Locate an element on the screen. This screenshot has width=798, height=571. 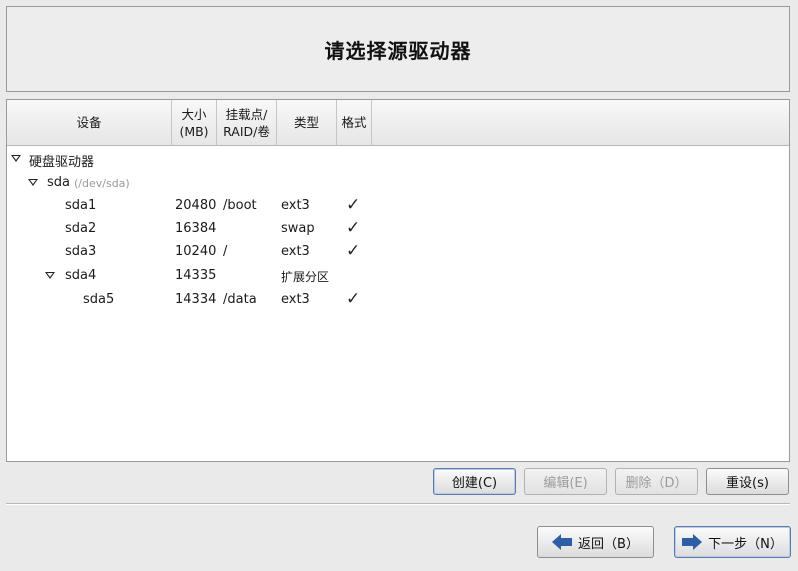
reset-button-label: 重设(s) is located at coordinates (747, 483).